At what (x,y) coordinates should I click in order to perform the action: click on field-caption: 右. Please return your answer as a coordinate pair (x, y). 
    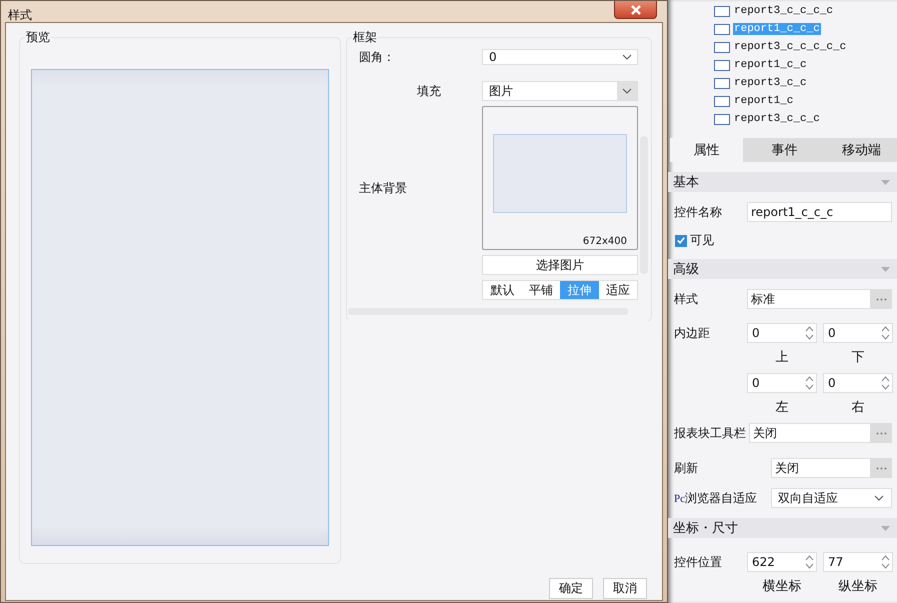
    Looking at the image, I should click on (858, 408).